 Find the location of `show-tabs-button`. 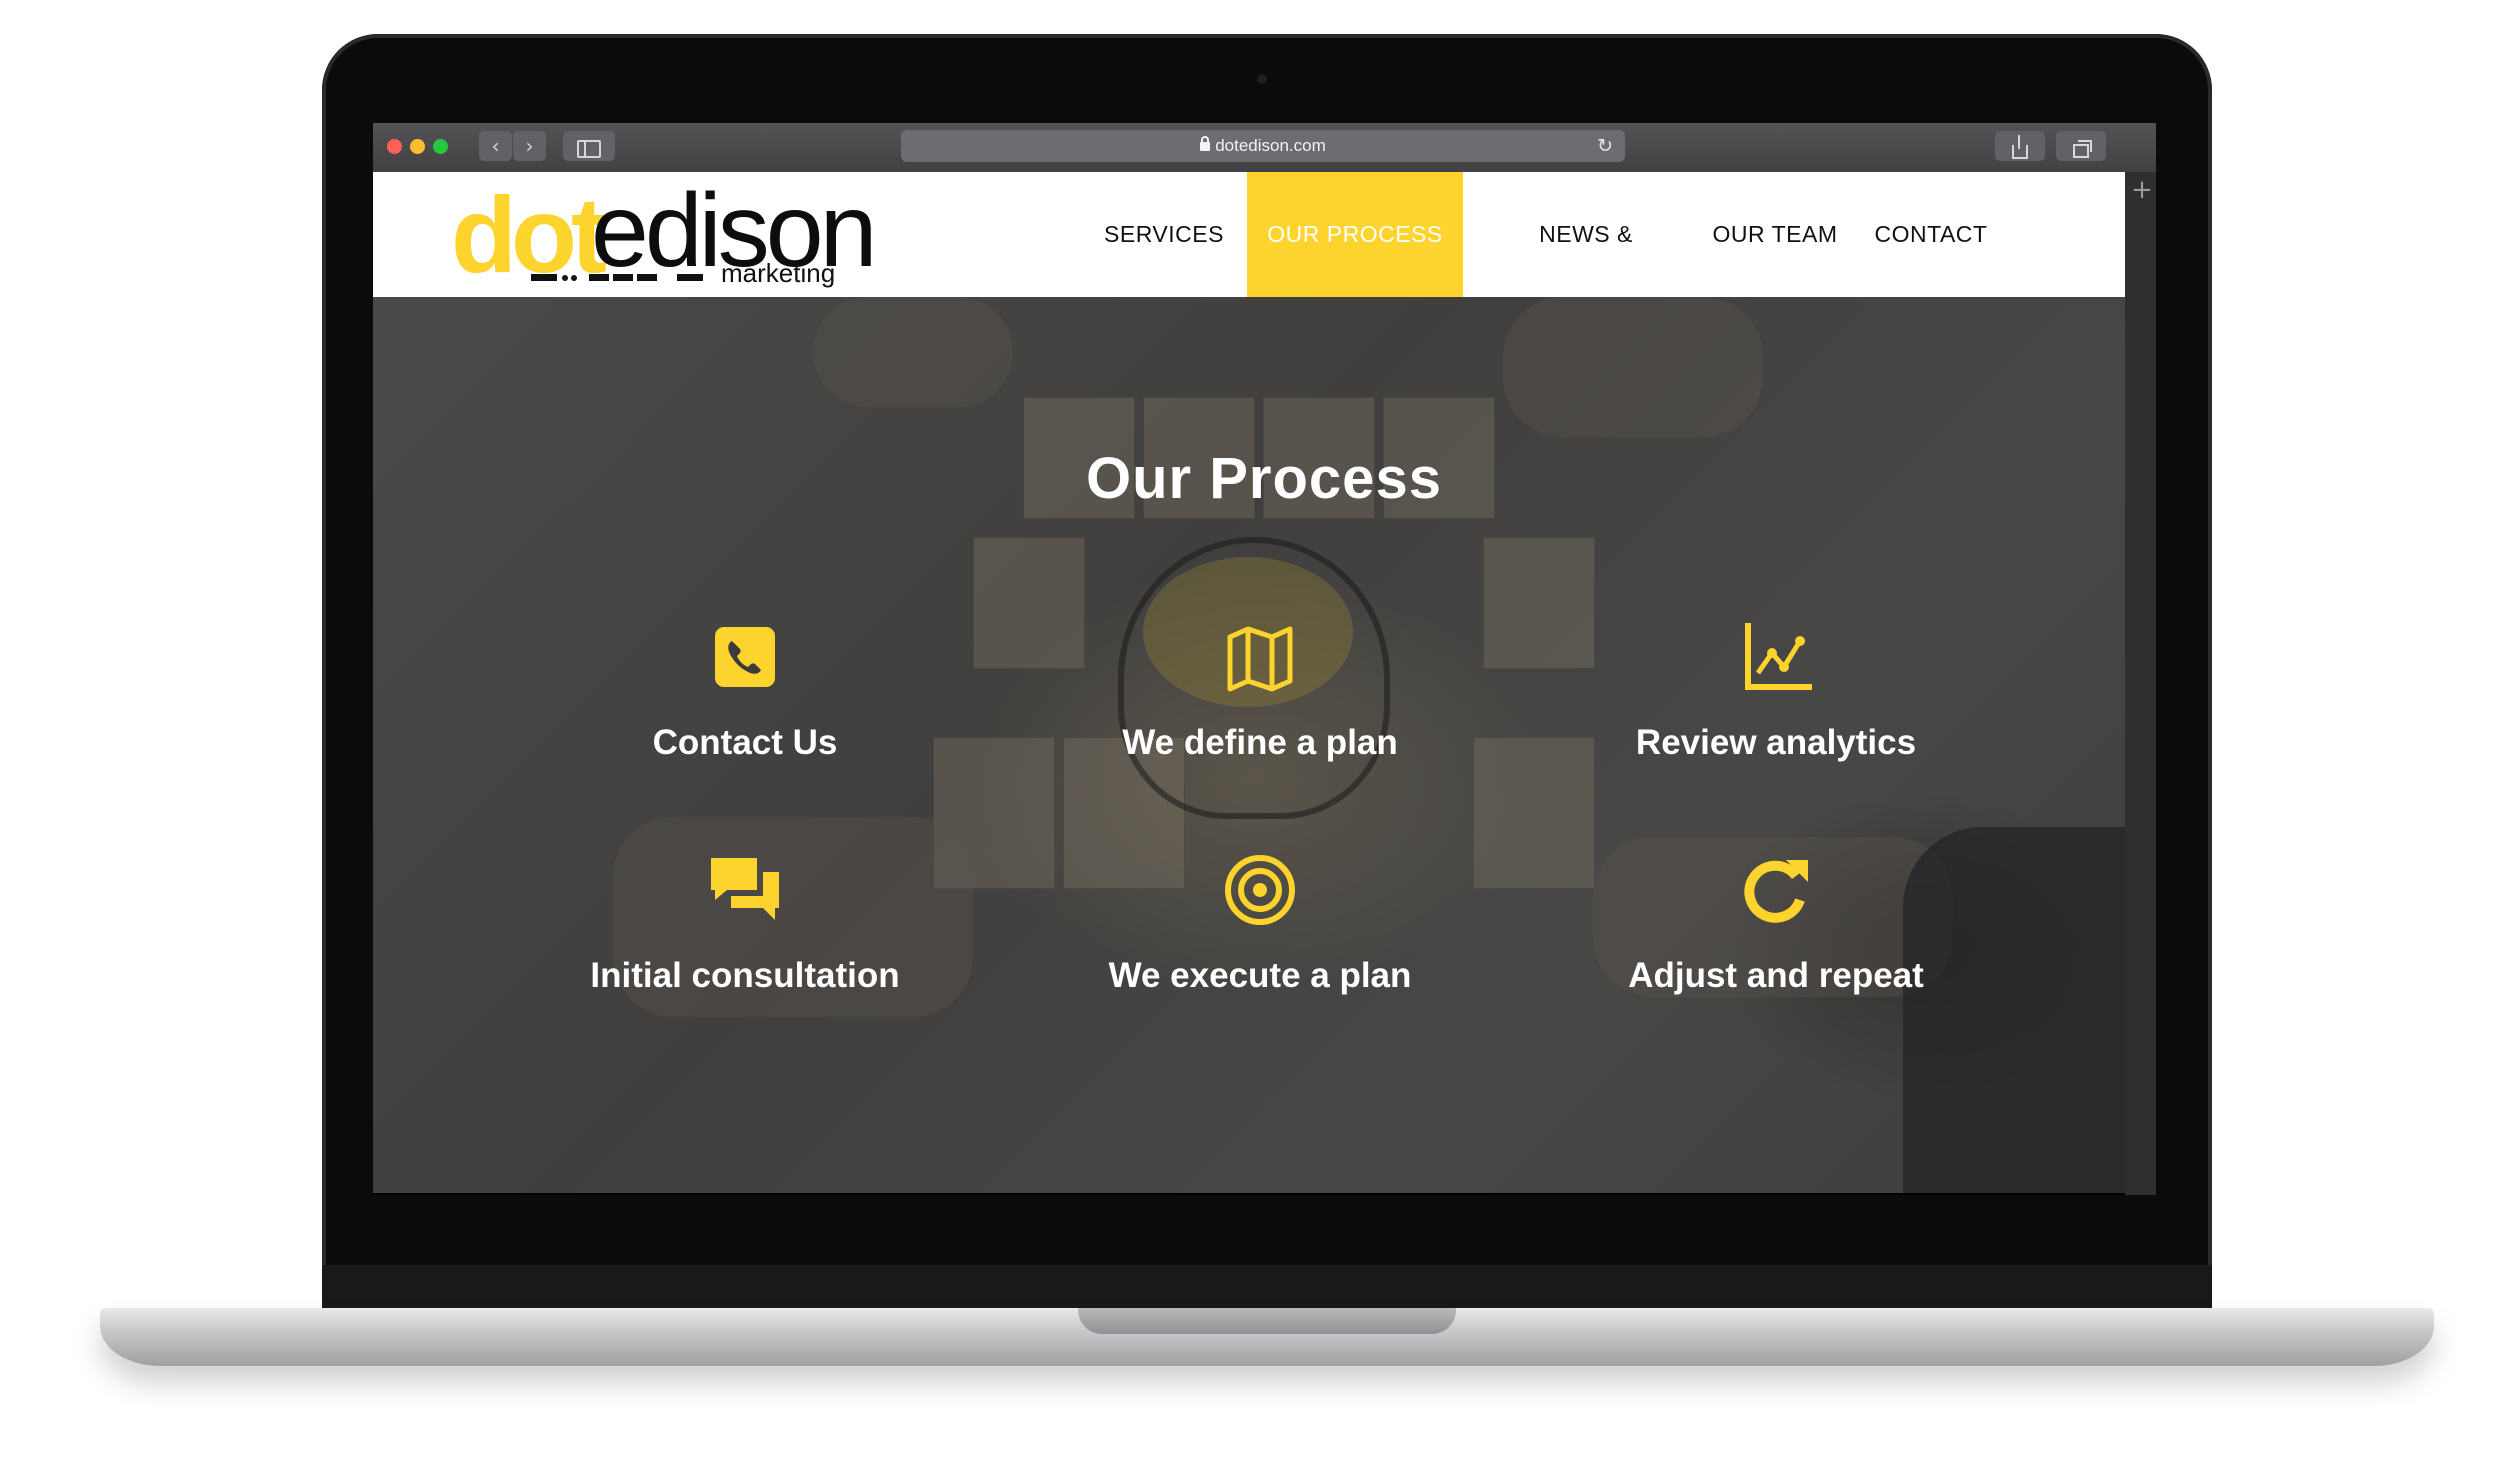

show-tabs-button is located at coordinates (2081, 146).